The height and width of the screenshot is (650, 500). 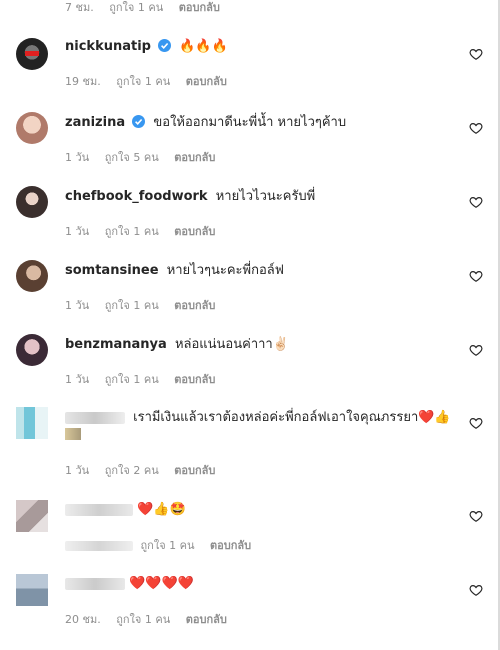 What do you see at coordinates (112, 270) in the screenshot?
I see `comment-username: somtansinee` at bounding box center [112, 270].